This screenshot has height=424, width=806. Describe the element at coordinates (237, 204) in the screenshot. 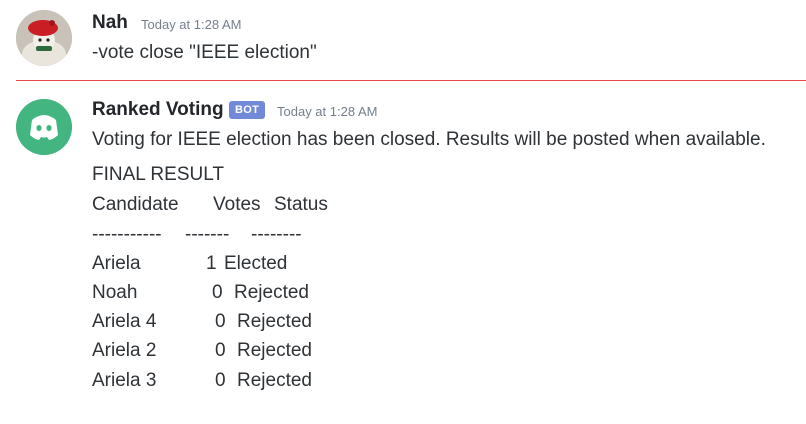

I see `header-votes: Votes` at that location.